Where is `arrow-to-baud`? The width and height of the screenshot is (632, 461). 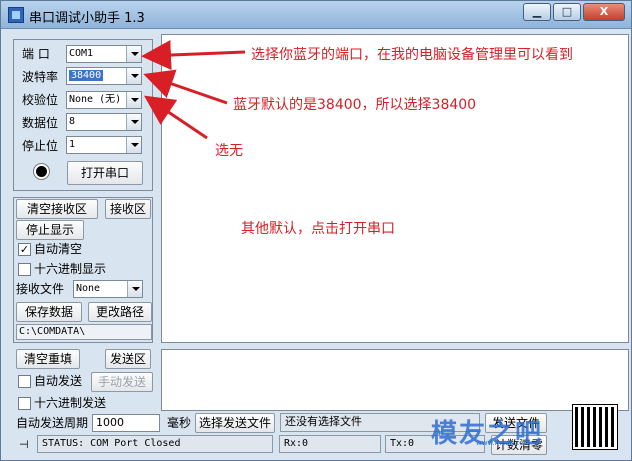 arrow-to-baud is located at coordinates (185, 87).